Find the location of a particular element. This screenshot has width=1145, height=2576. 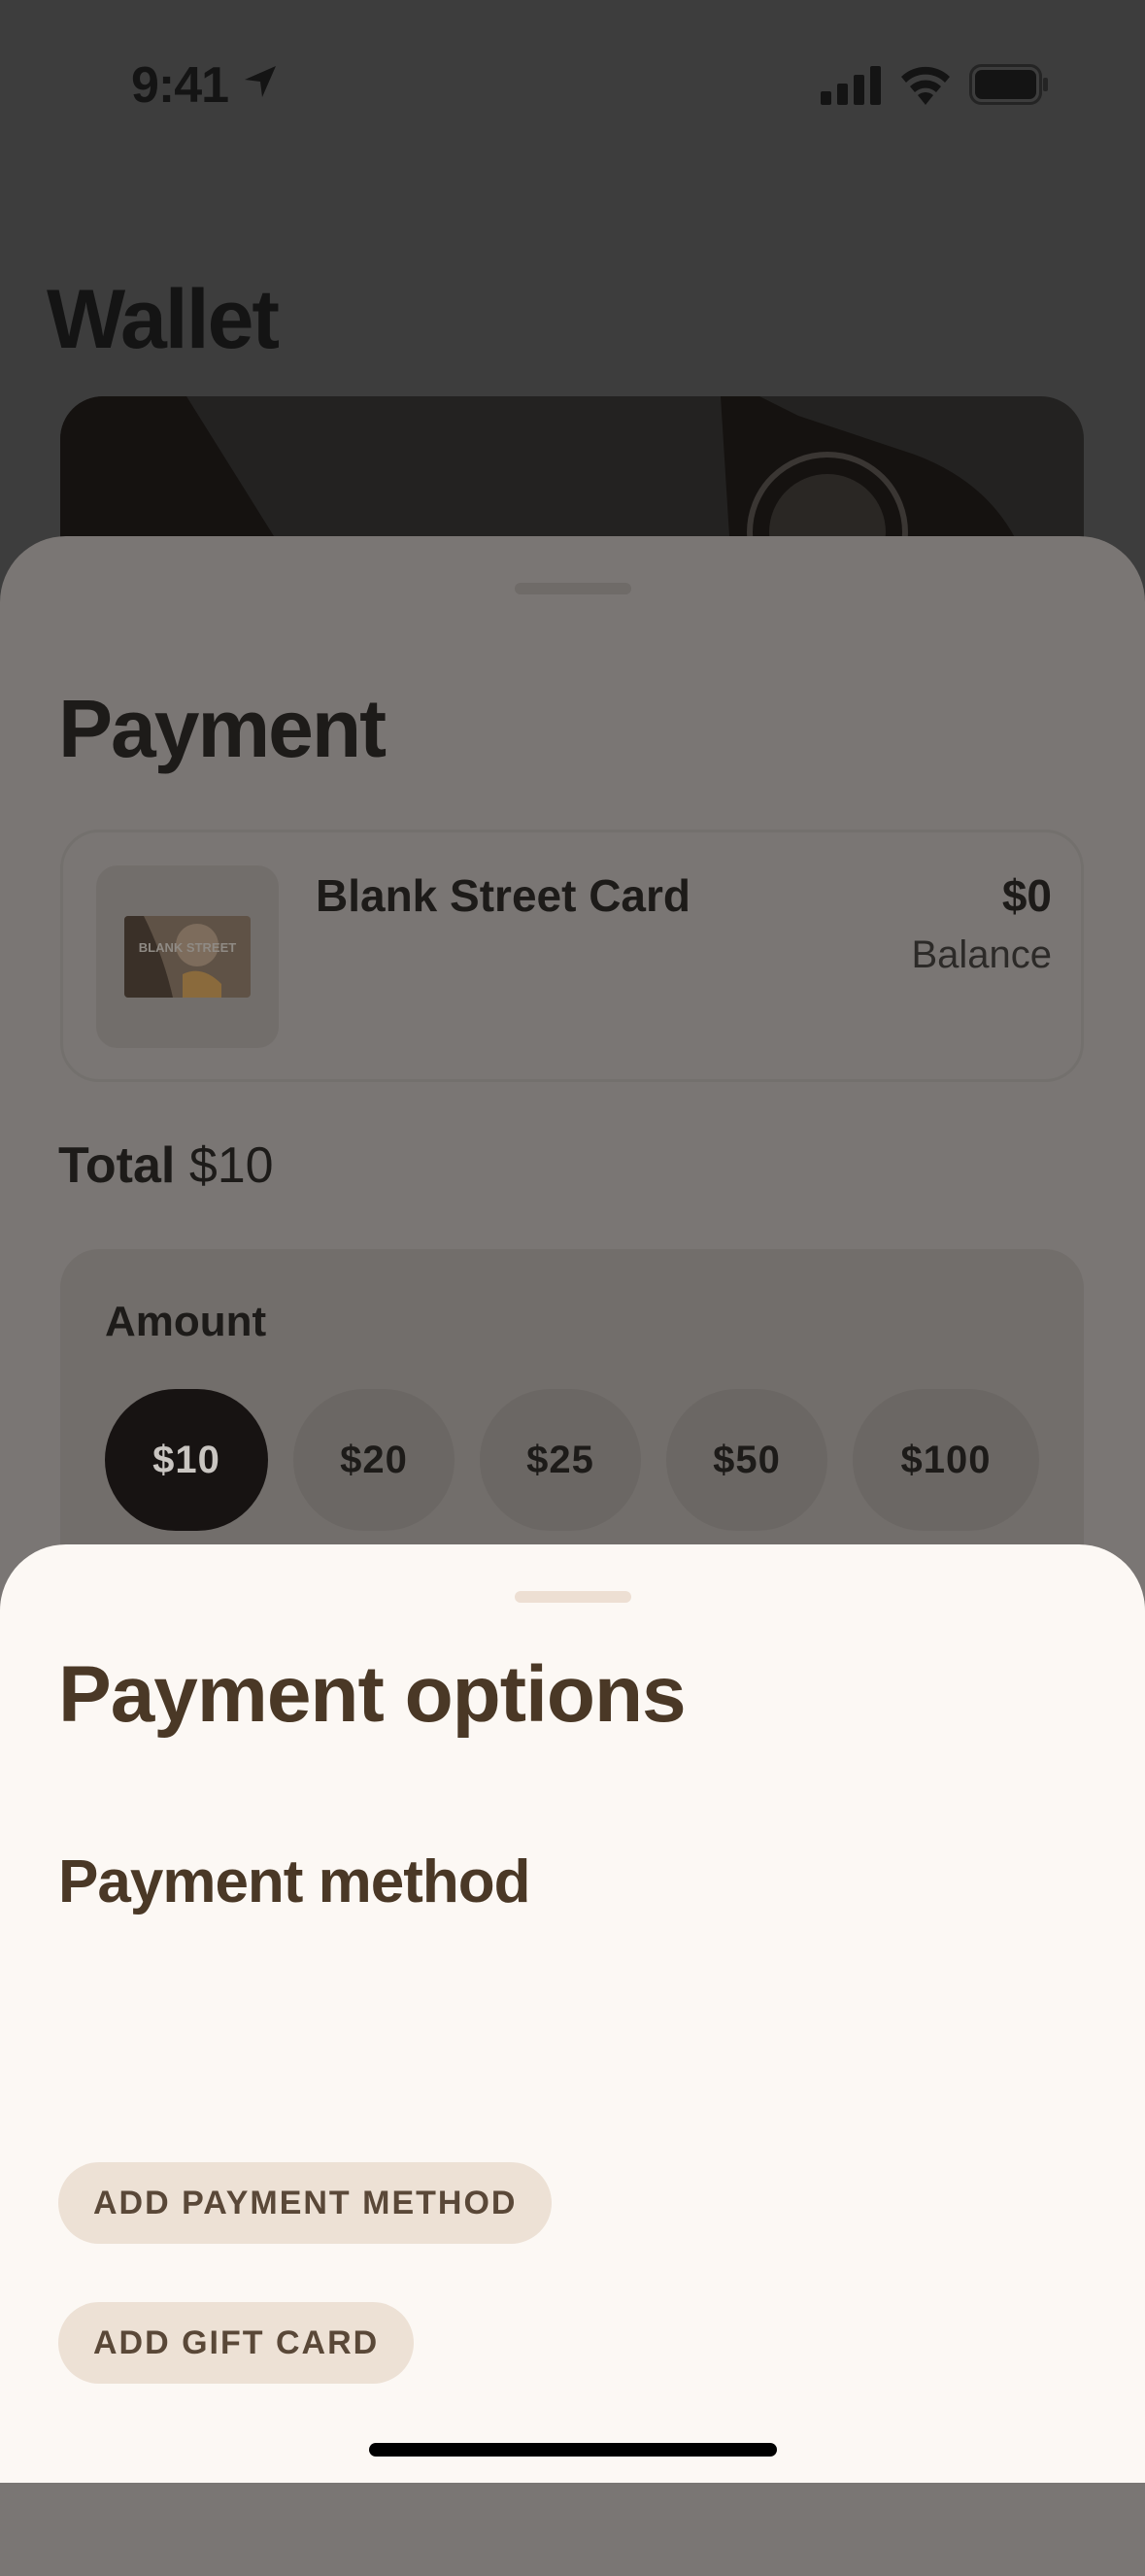

card-thumbnail: BLANK STREET is located at coordinates (187, 957).